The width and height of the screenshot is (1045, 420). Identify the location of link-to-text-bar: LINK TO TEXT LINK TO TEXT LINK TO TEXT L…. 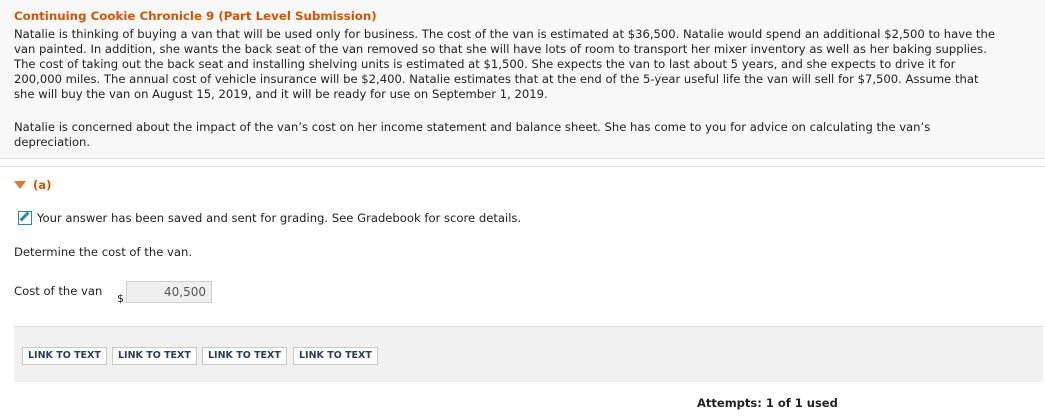
(528, 354).